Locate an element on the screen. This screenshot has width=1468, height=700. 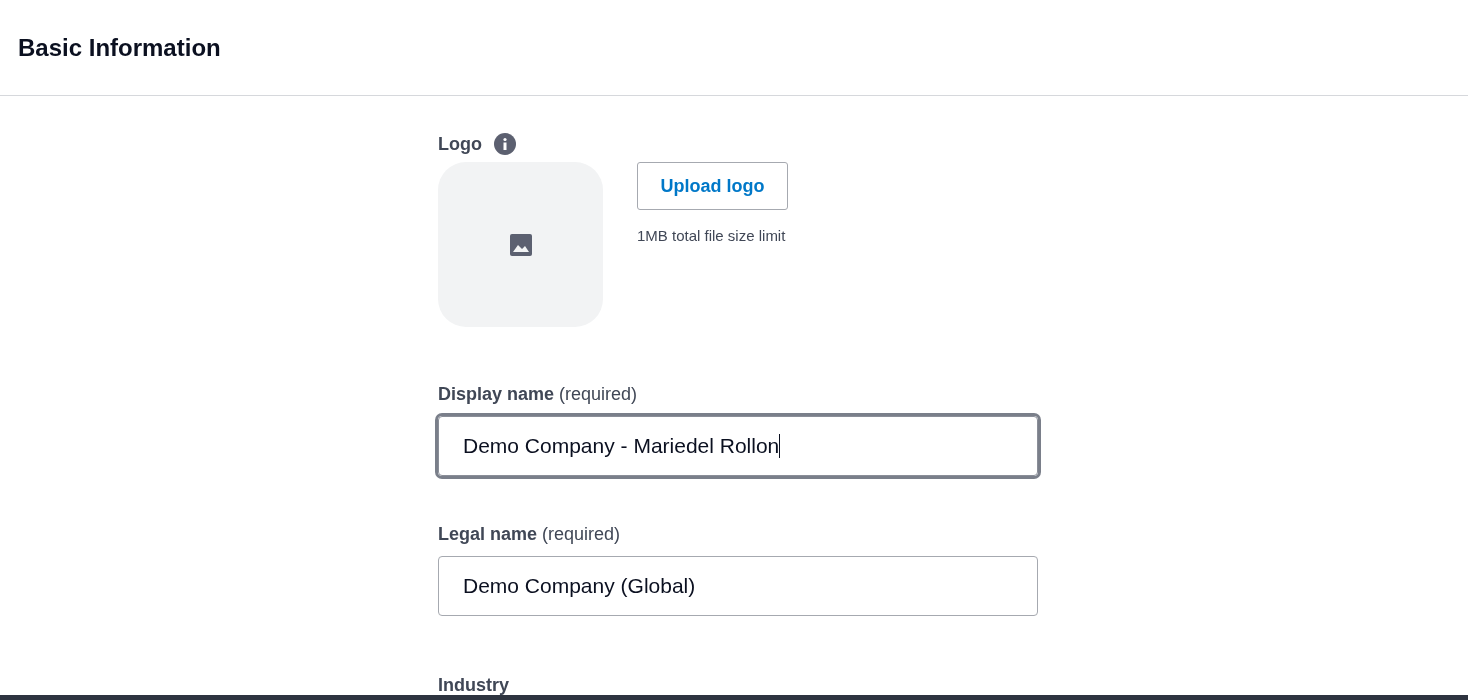
image-icon is located at coordinates (520, 244).